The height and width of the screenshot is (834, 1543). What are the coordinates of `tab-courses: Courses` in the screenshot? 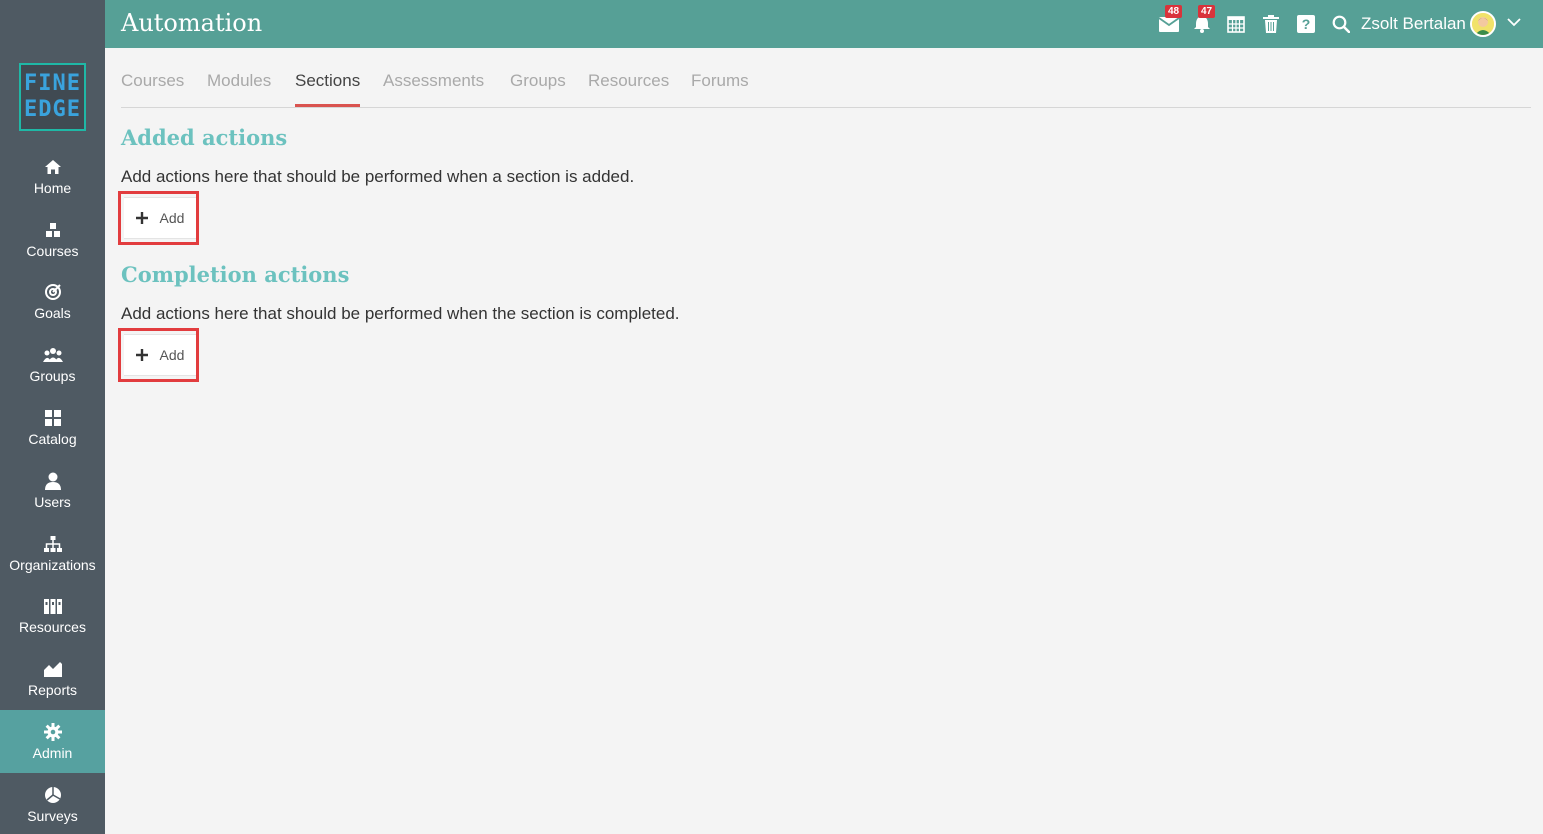 It's located at (152, 87).